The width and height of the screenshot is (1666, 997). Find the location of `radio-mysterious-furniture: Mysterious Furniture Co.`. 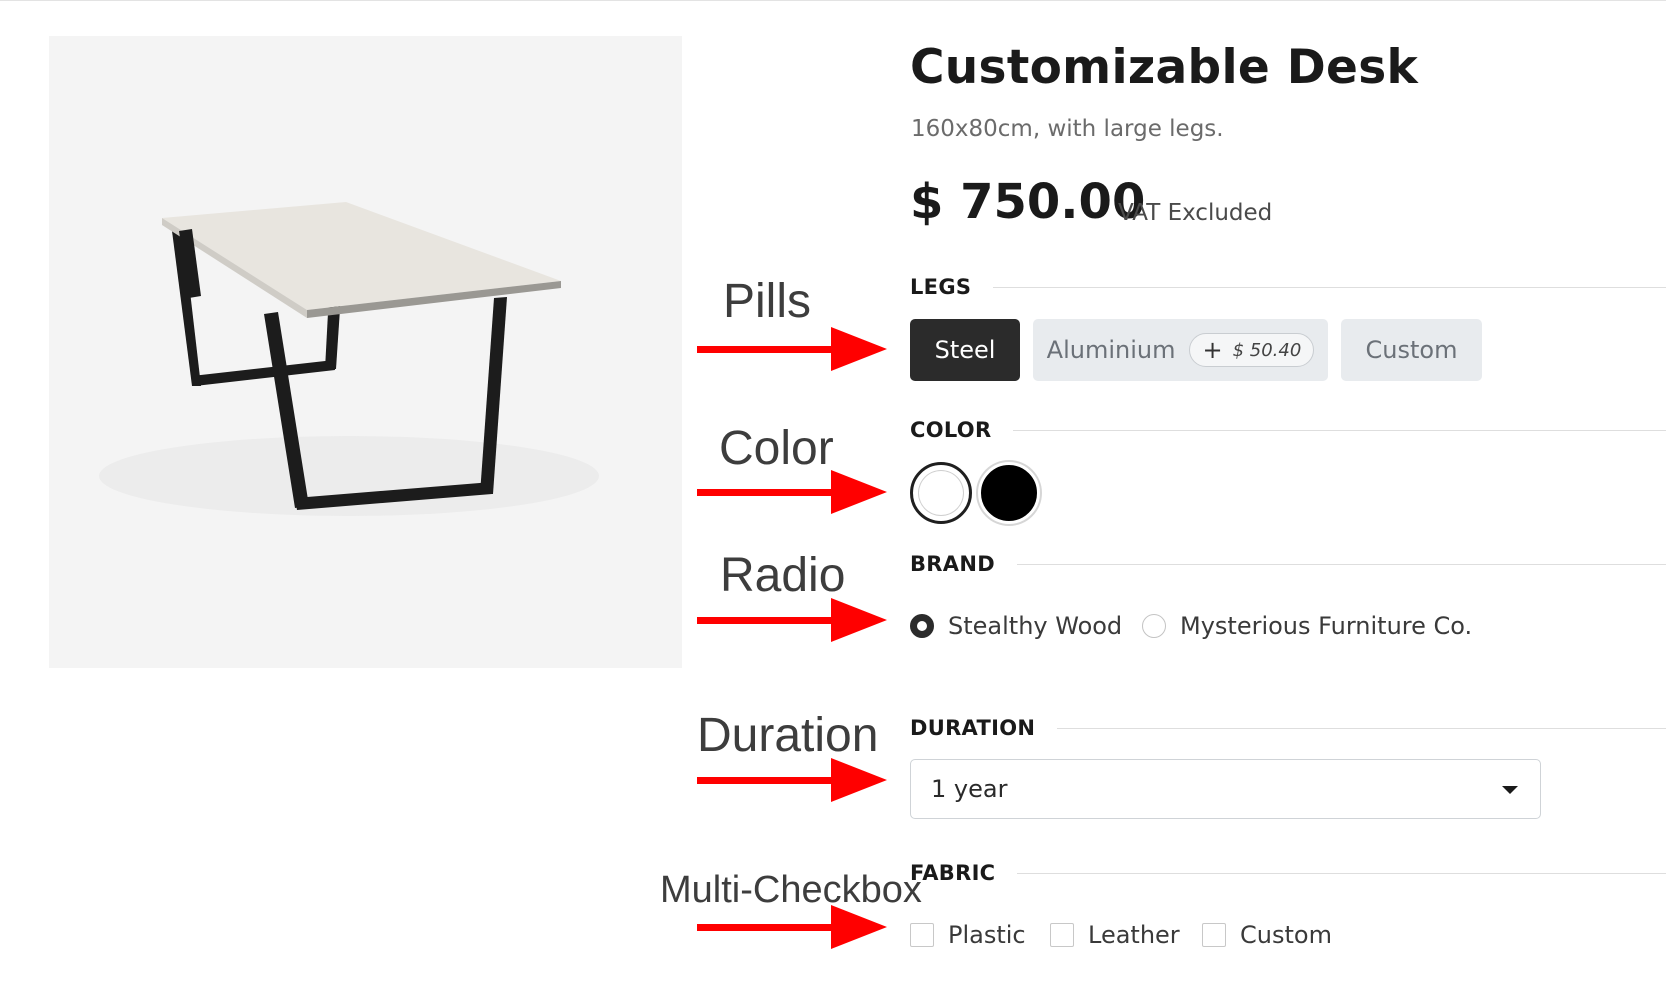

radio-mysterious-furniture: Mysterious Furniture Co. is located at coordinates (1307, 626).